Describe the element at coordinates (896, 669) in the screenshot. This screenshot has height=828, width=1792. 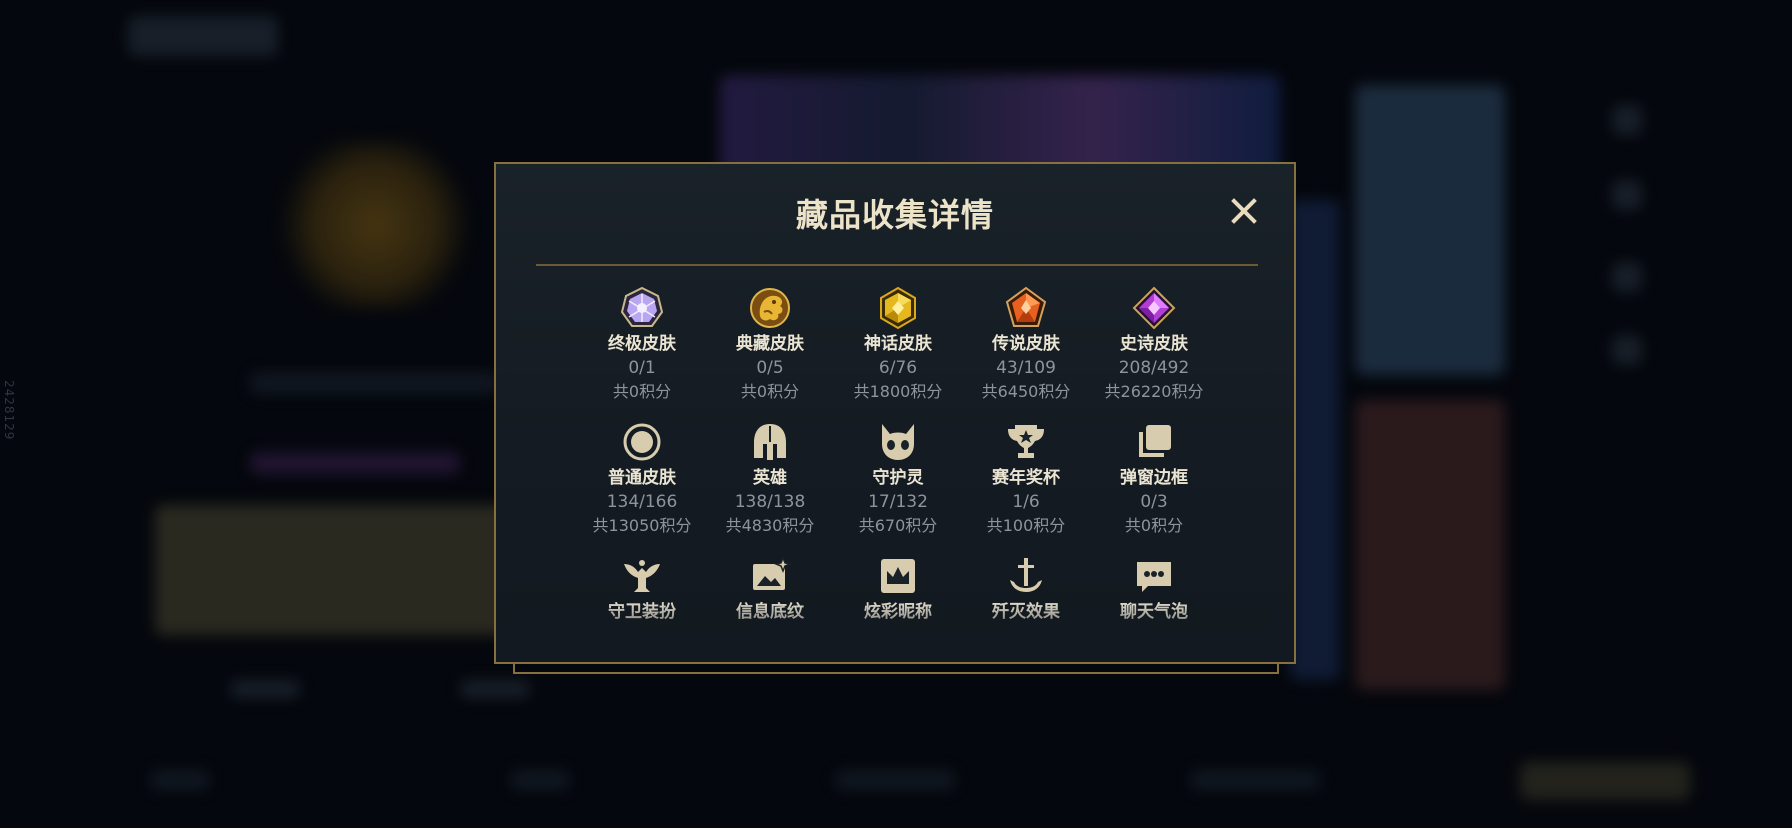
I see `modal-bottom-trim` at that location.